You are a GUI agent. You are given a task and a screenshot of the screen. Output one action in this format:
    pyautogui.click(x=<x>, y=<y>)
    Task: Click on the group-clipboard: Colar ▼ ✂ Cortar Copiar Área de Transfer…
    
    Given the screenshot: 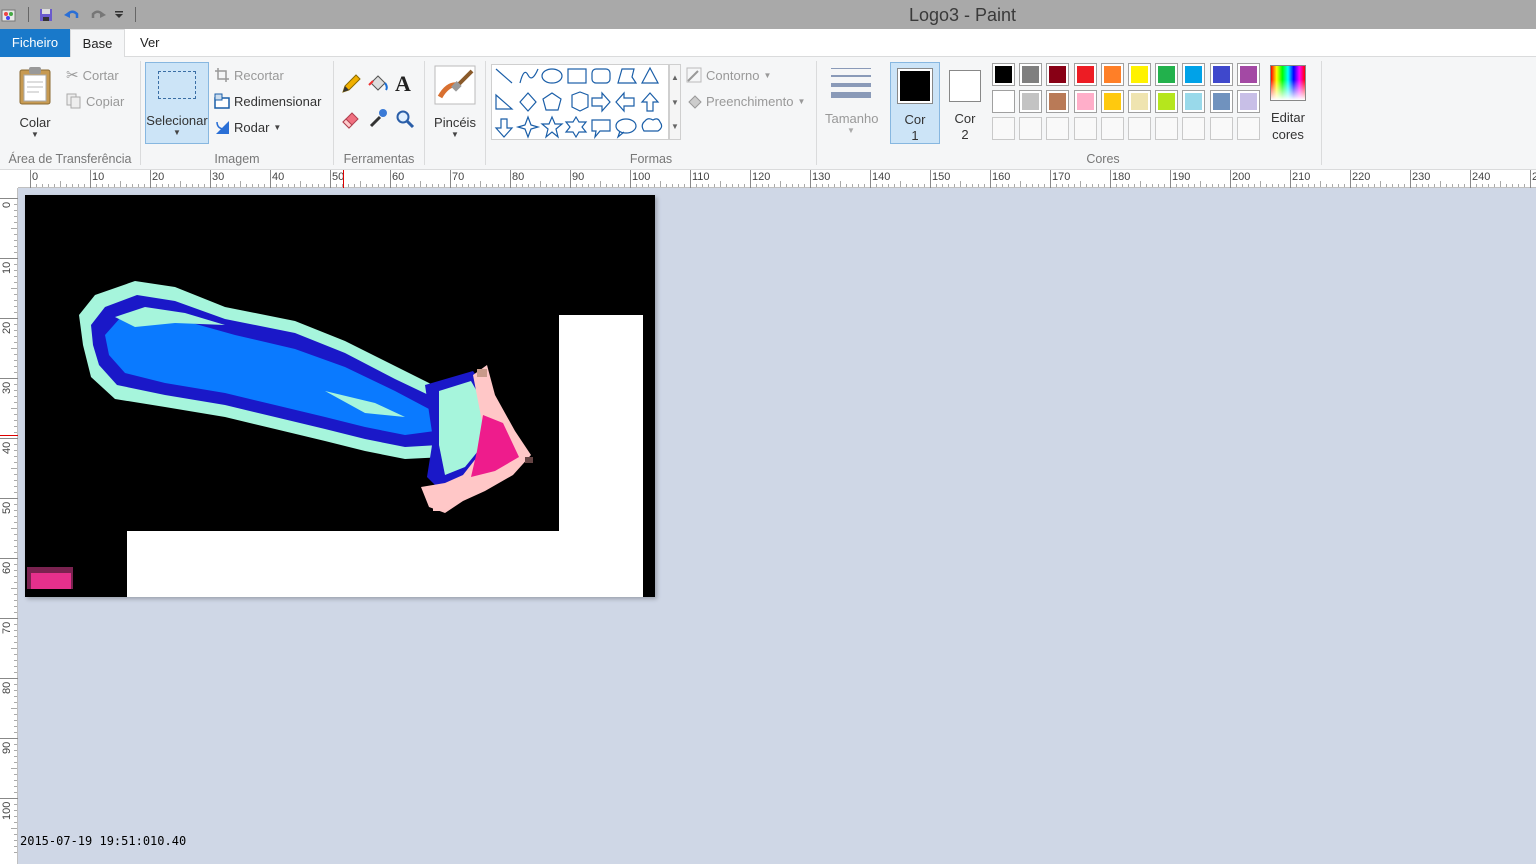 What is the action you would take?
    pyautogui.click(x=70, y=113)
    